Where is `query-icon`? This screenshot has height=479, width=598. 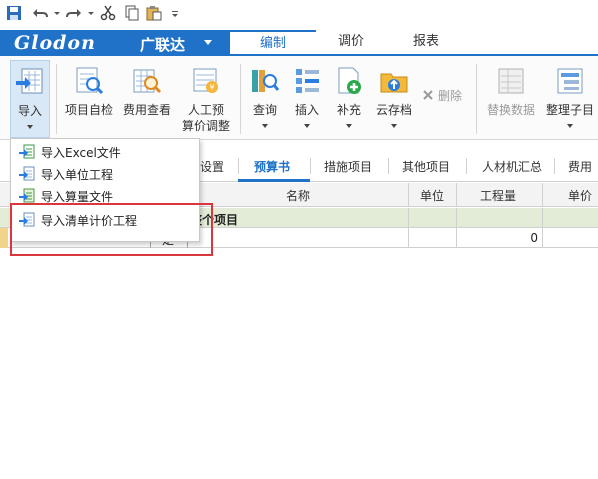 query-icon is located at coordinates (266, 81).